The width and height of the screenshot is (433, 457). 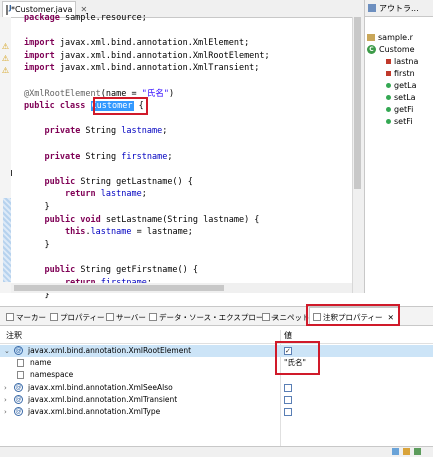 I want to click on outline-item: getFi, so click(x=399, y=109).